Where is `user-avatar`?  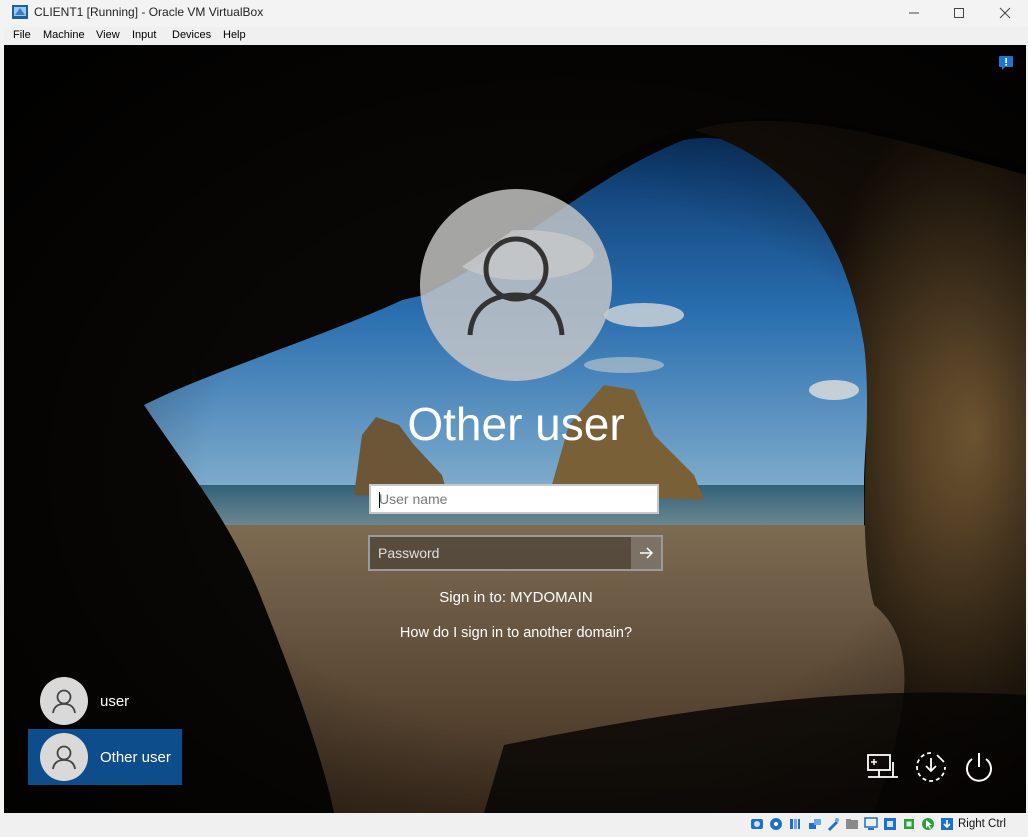 user-avatar is located at coordinates (516, 285).